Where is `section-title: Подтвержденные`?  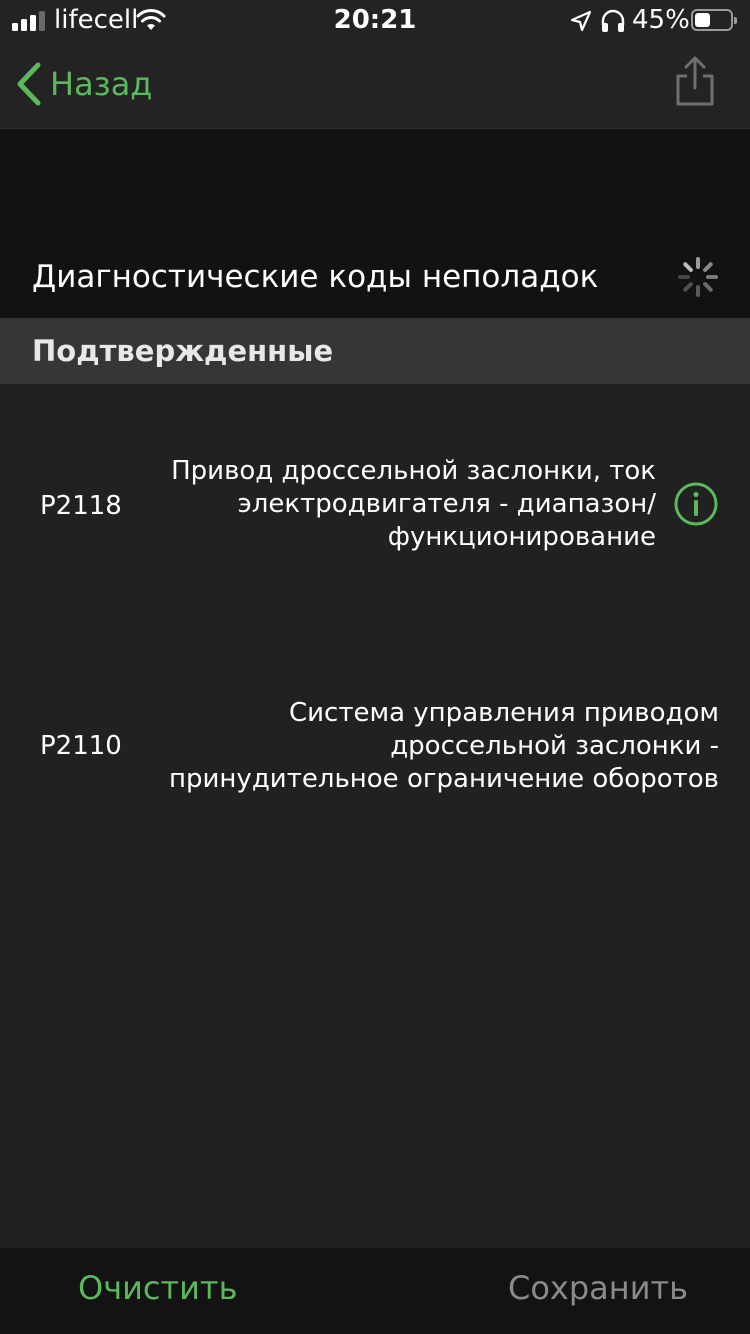 section-title: Подтвержденные is located at coordinates (183, 351).